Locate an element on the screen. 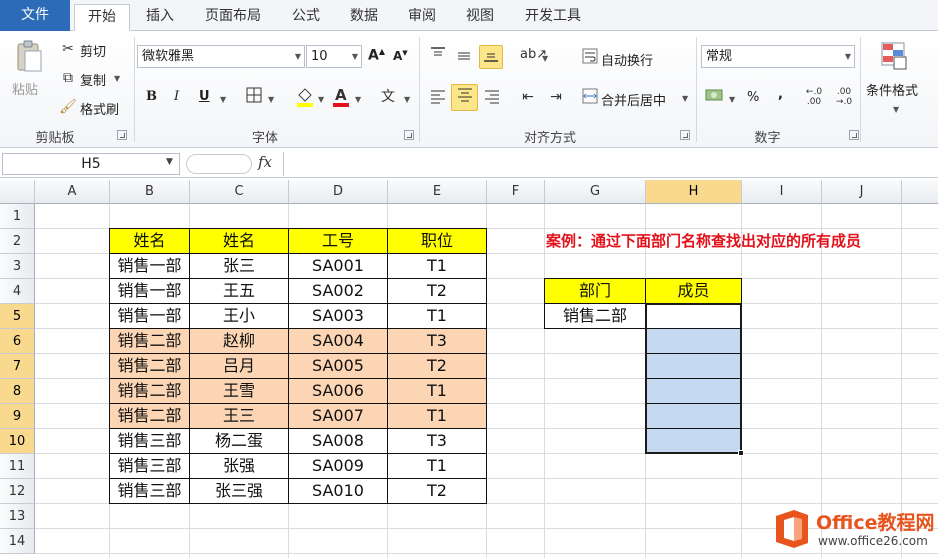 The width and height of the screenshot is (938, 558). column-header-f: F is located at coordinates (516, 192).